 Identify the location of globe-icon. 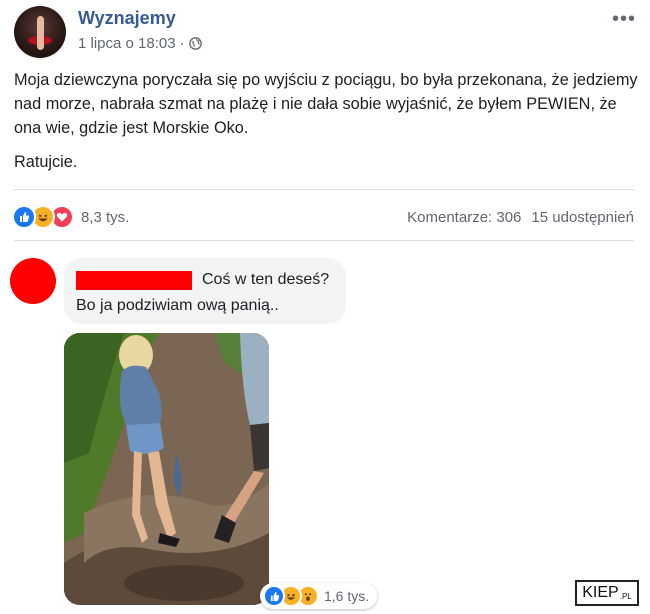
(195, 43).